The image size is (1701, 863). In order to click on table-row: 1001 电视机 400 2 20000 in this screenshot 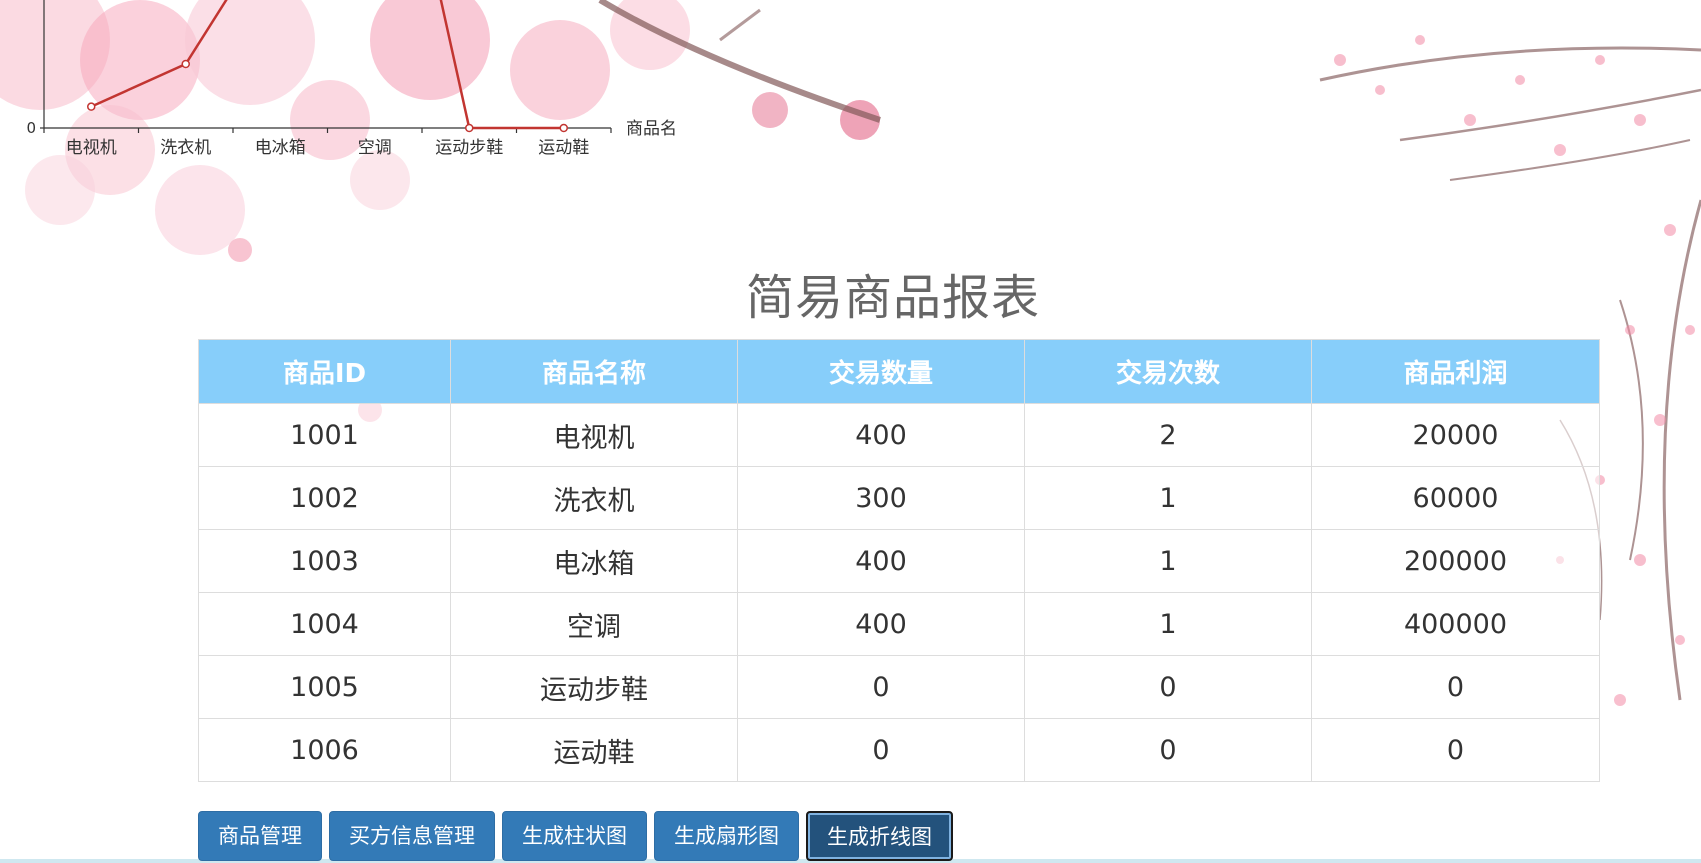, I will do `click(899, 435)`.